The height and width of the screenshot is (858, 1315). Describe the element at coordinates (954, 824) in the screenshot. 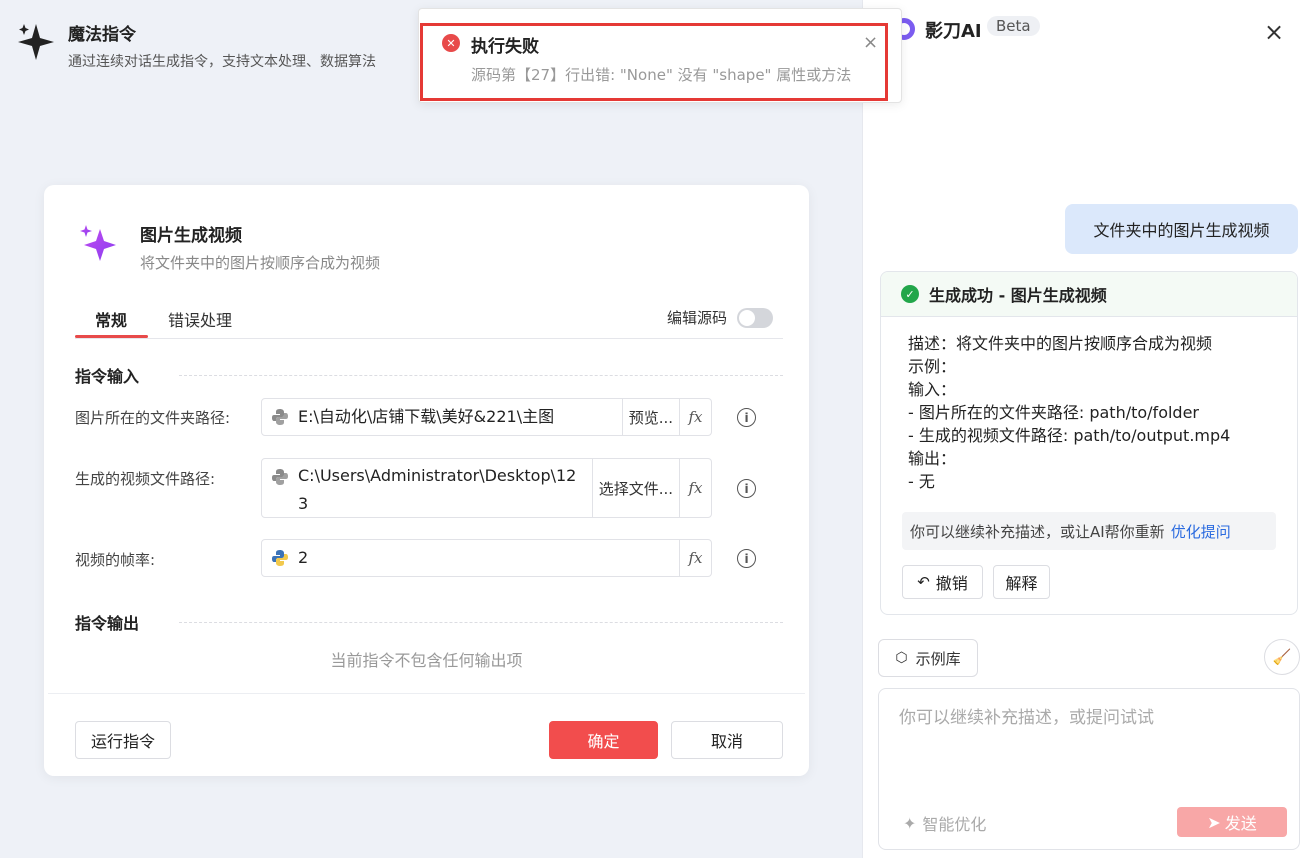

I see `smart-optimize-label: 智能优化` at that location.